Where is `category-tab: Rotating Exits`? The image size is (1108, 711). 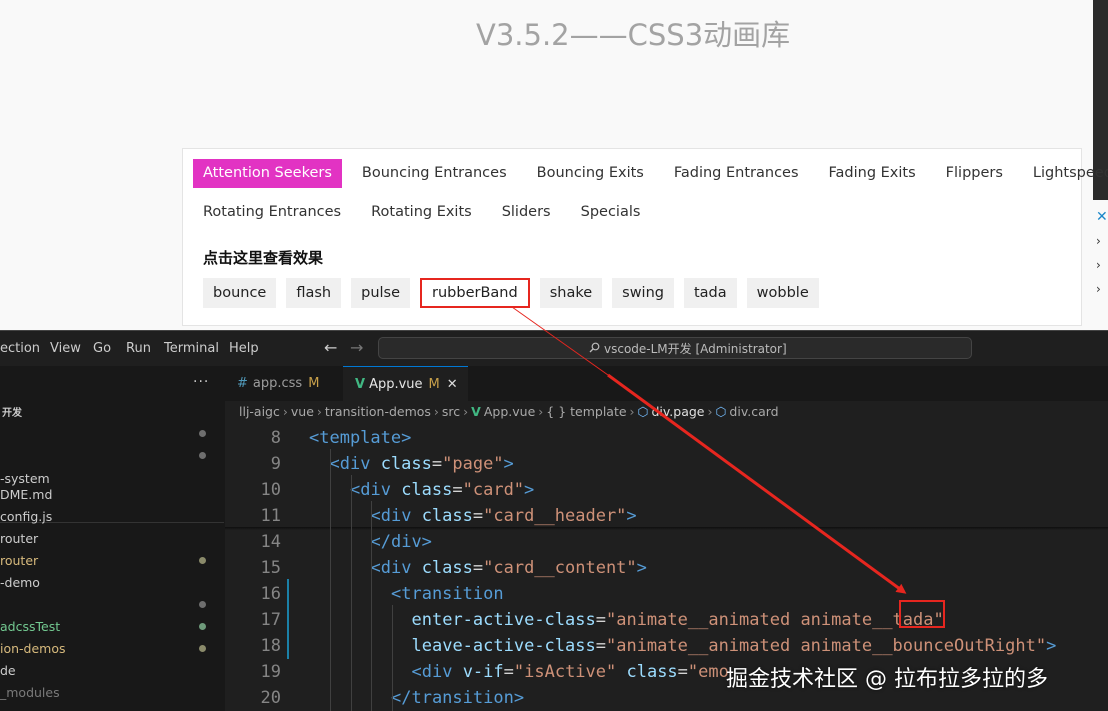 category-tab: Rotating Exits is located at coordinates (421, 212).